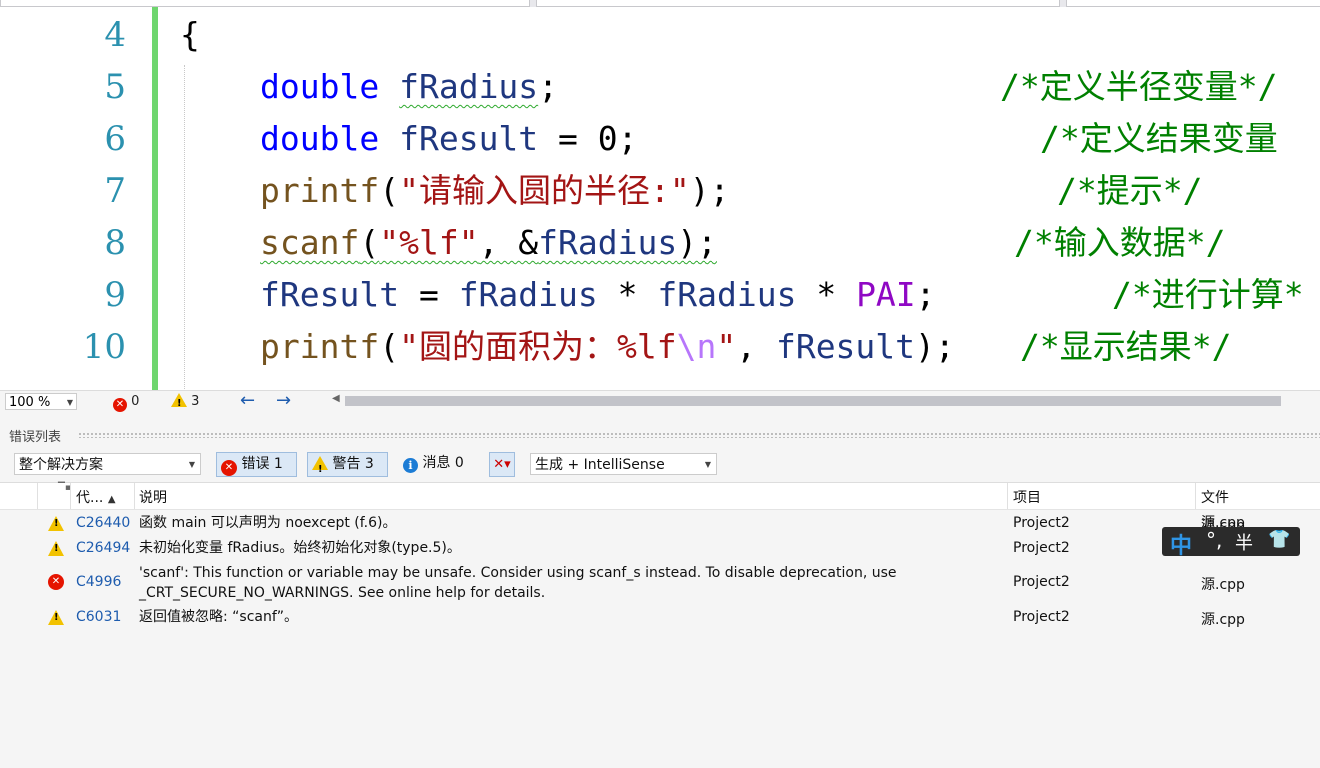  What do you see at coordinates (98, 617) in the screenshot?
I see `error-code-link: C6031` at bounding box center [98, 617].